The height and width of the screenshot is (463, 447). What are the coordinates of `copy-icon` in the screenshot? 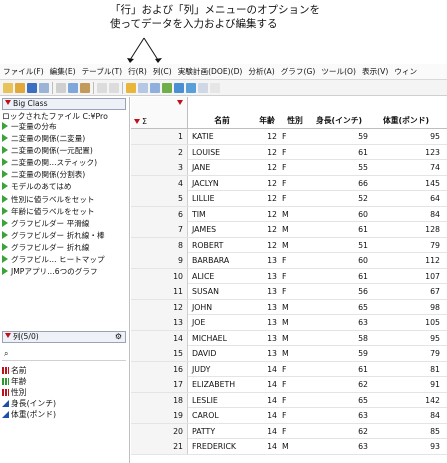 It's located at (73, 88).